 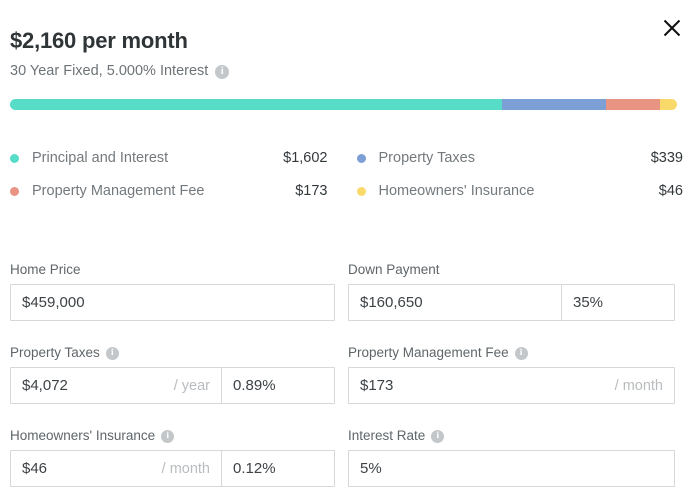 What do you see at coordinates (178, 158) in the screenshot?
I see `legend-item-principal-interest: Principal and Interest $1,602` at bounding box center [178, 158].